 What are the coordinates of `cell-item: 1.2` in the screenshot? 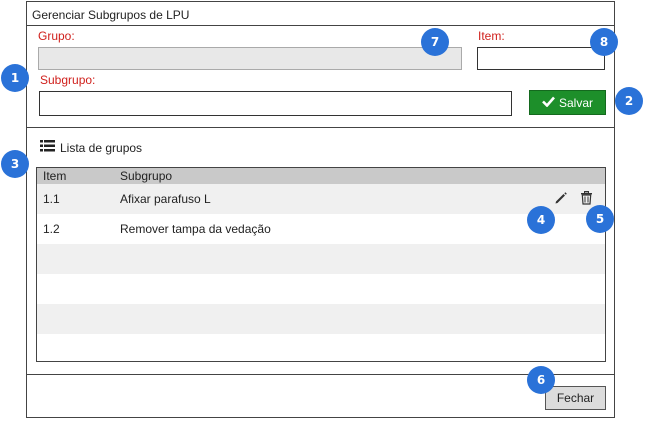 It's located at (51, 229).